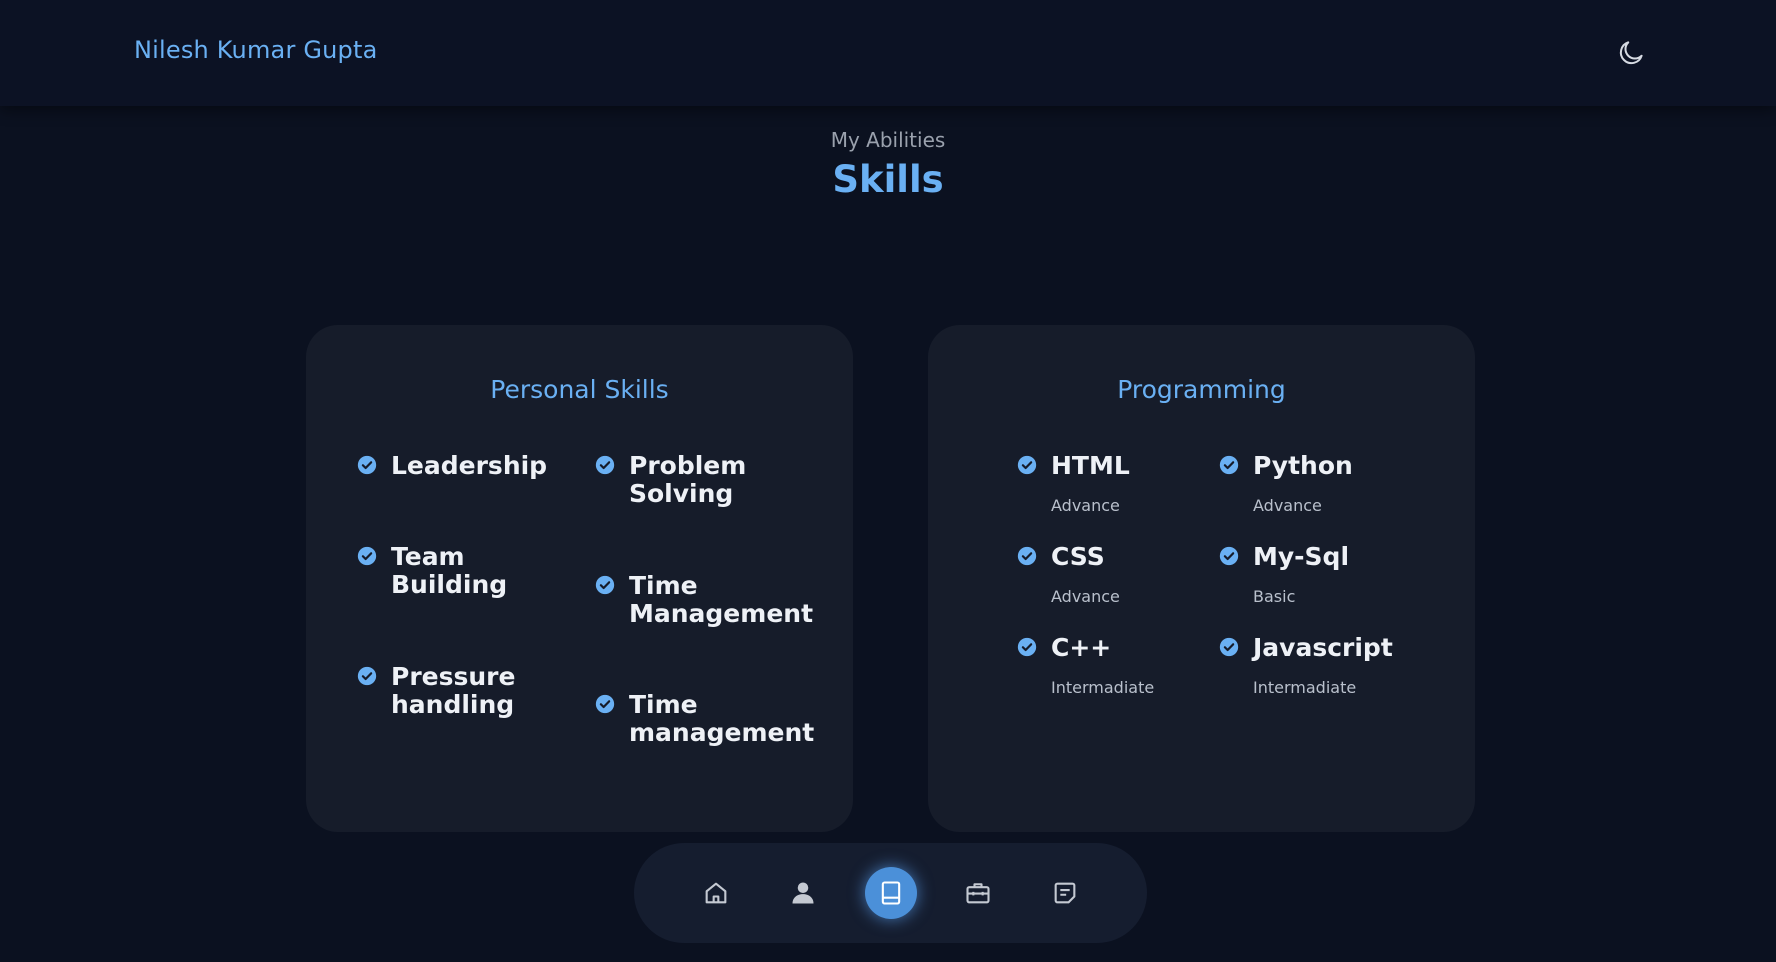 Image resolution: width=1776 pixels, height=962 pixels. What do you see at coordinates (449, 570) in the screenshot?
I see `skill-name: Team Building` at bounding box center [449, 570].